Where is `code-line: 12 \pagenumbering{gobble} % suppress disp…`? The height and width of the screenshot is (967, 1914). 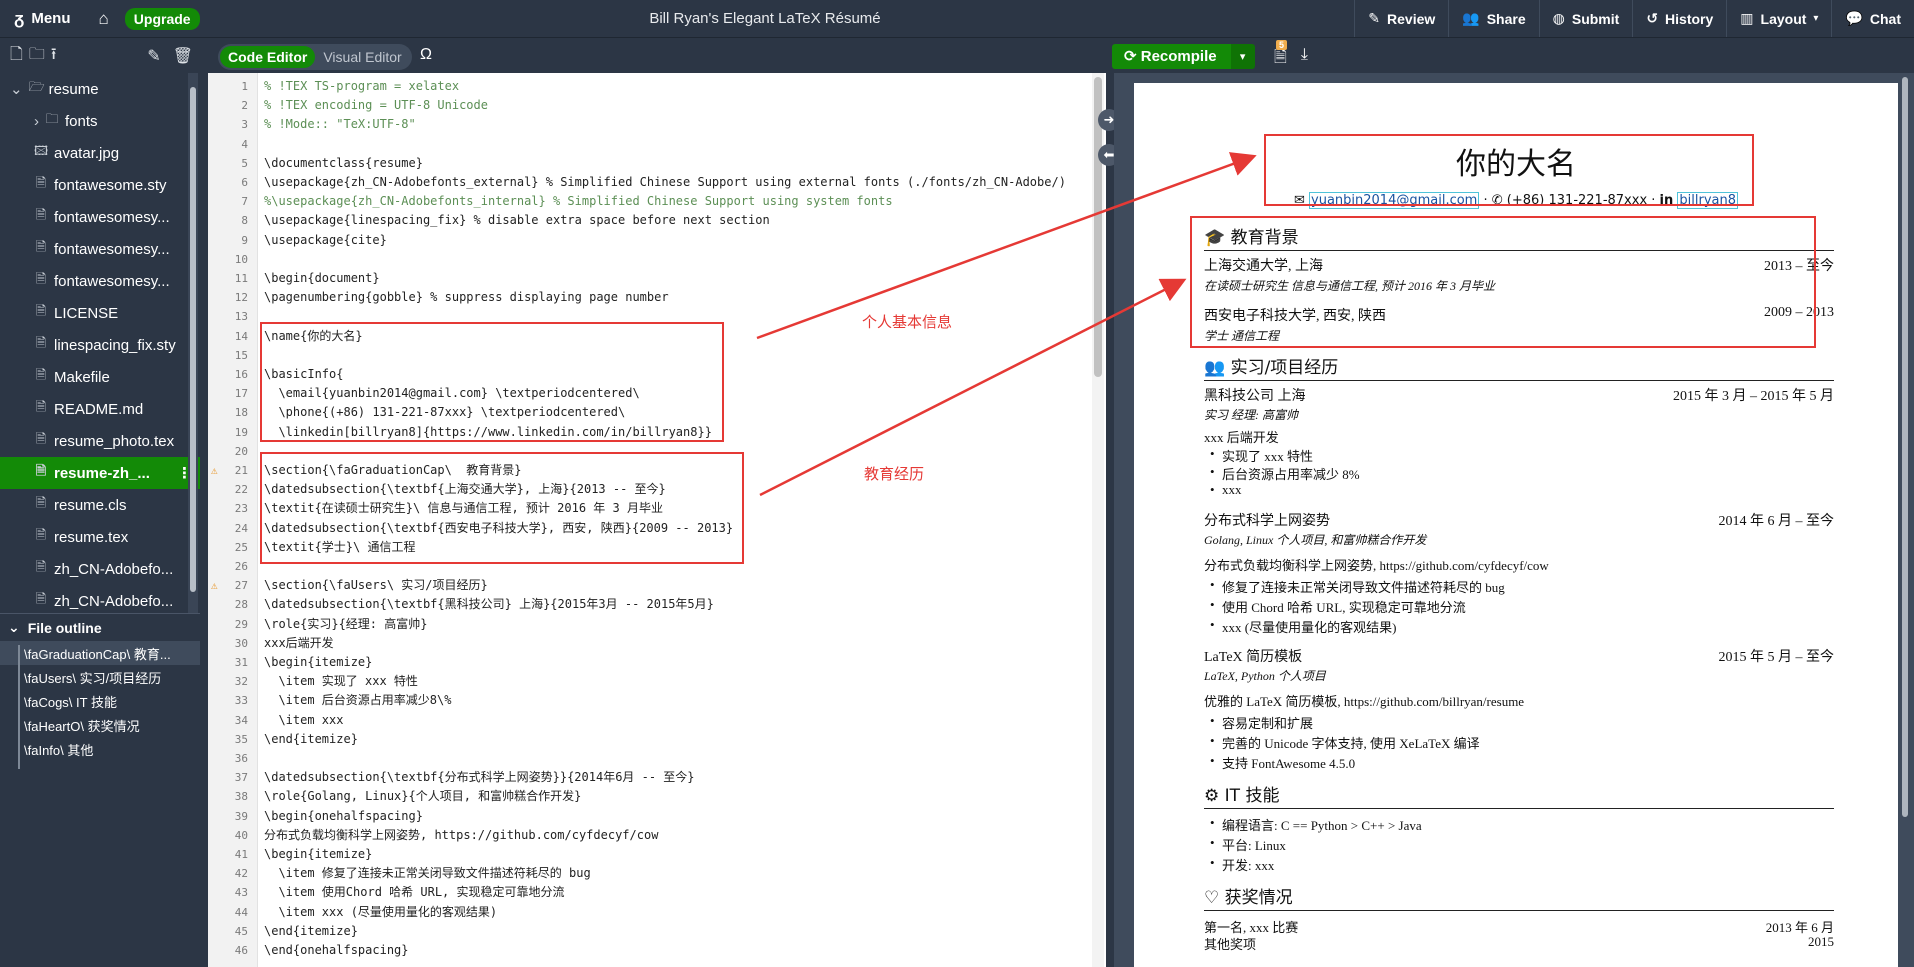 code-line: 12 \pagenumbering{gobble} % suppress disp… is located at coordinates (657, 297).